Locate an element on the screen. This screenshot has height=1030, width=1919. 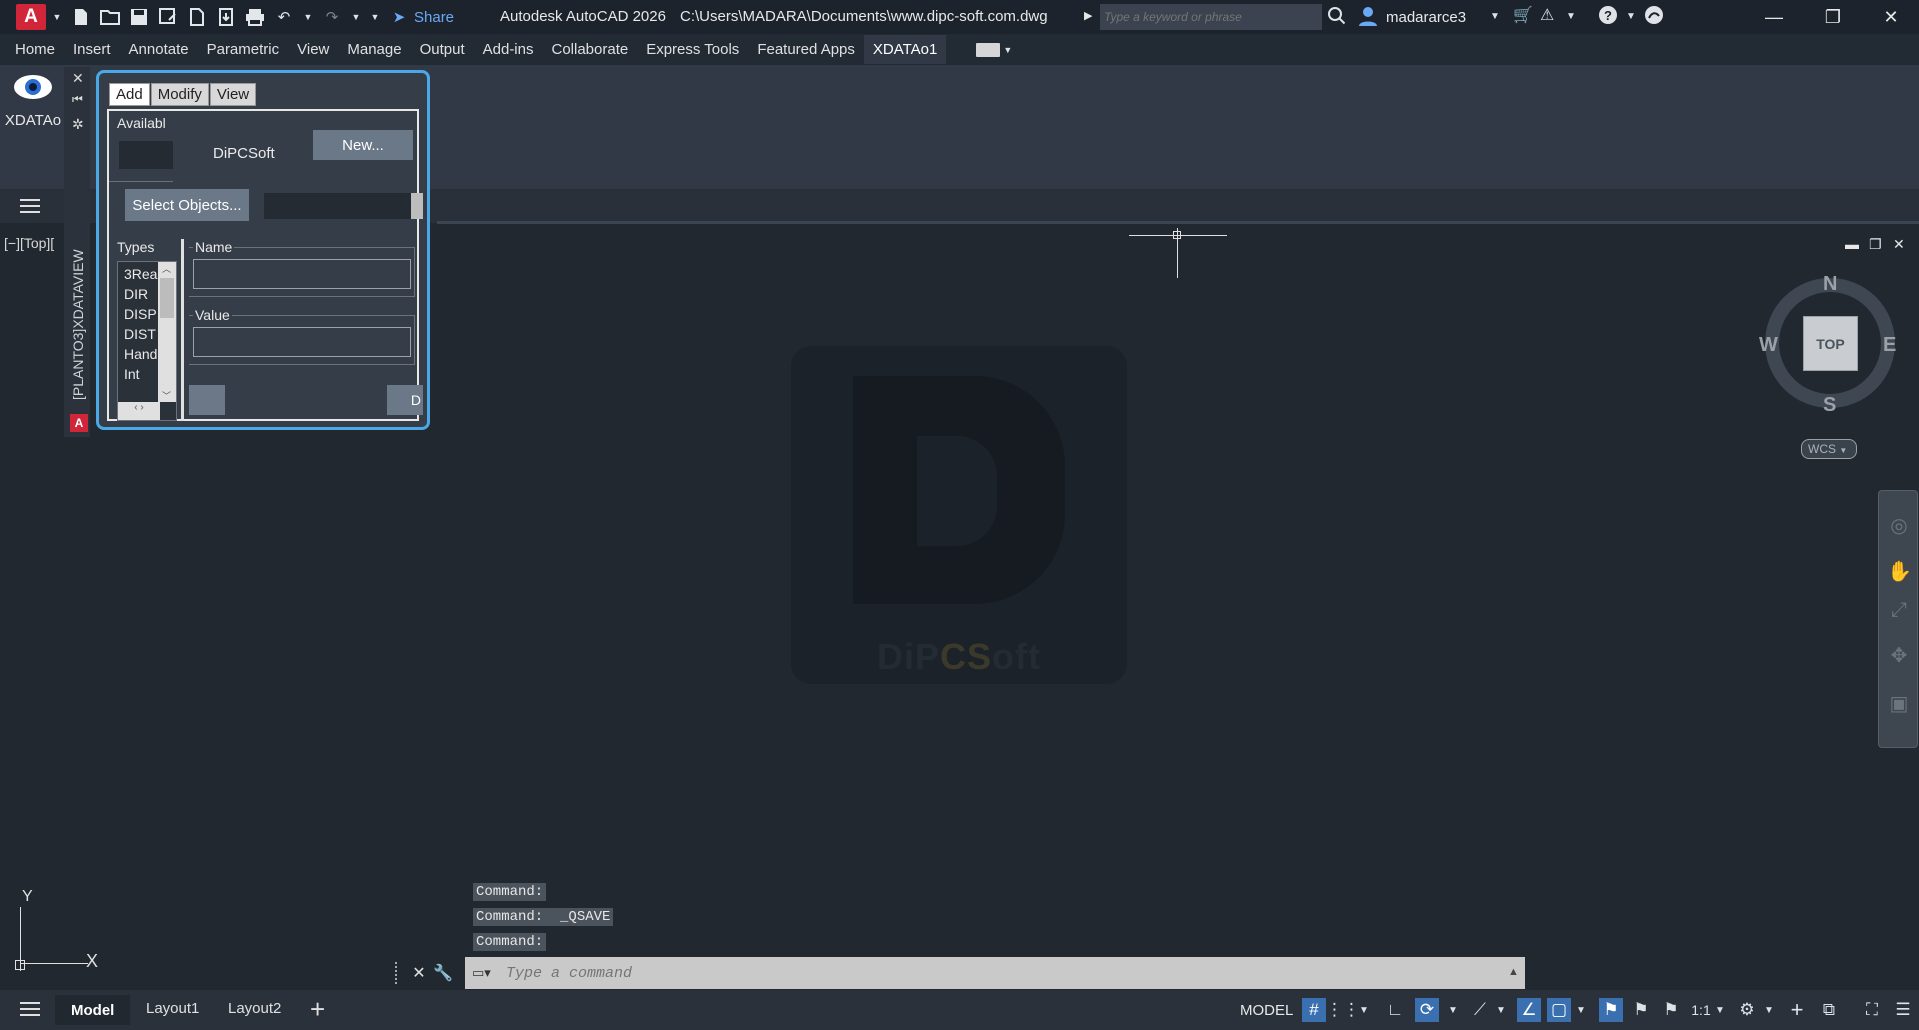
command-close-icon: ✕ is located at coordinates (419, 973).